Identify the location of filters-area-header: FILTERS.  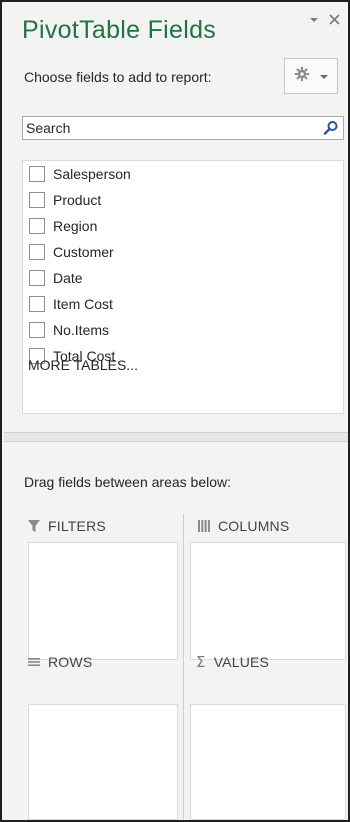
(67, 526).